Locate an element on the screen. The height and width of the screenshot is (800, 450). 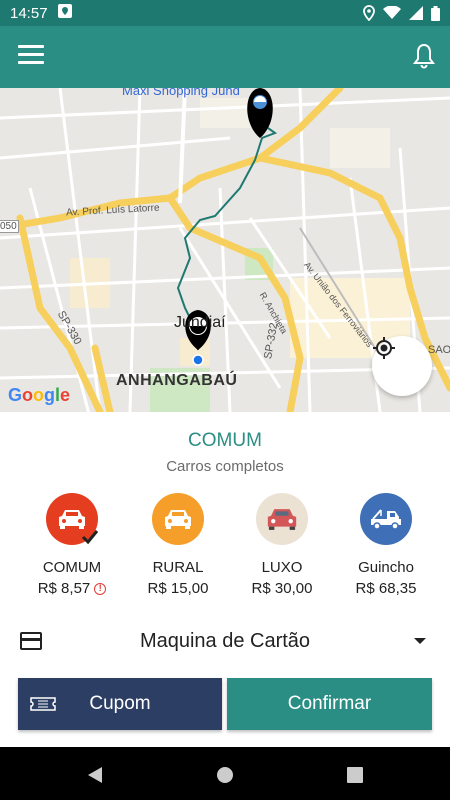
signal-icon is located at coordinates (416, 13).